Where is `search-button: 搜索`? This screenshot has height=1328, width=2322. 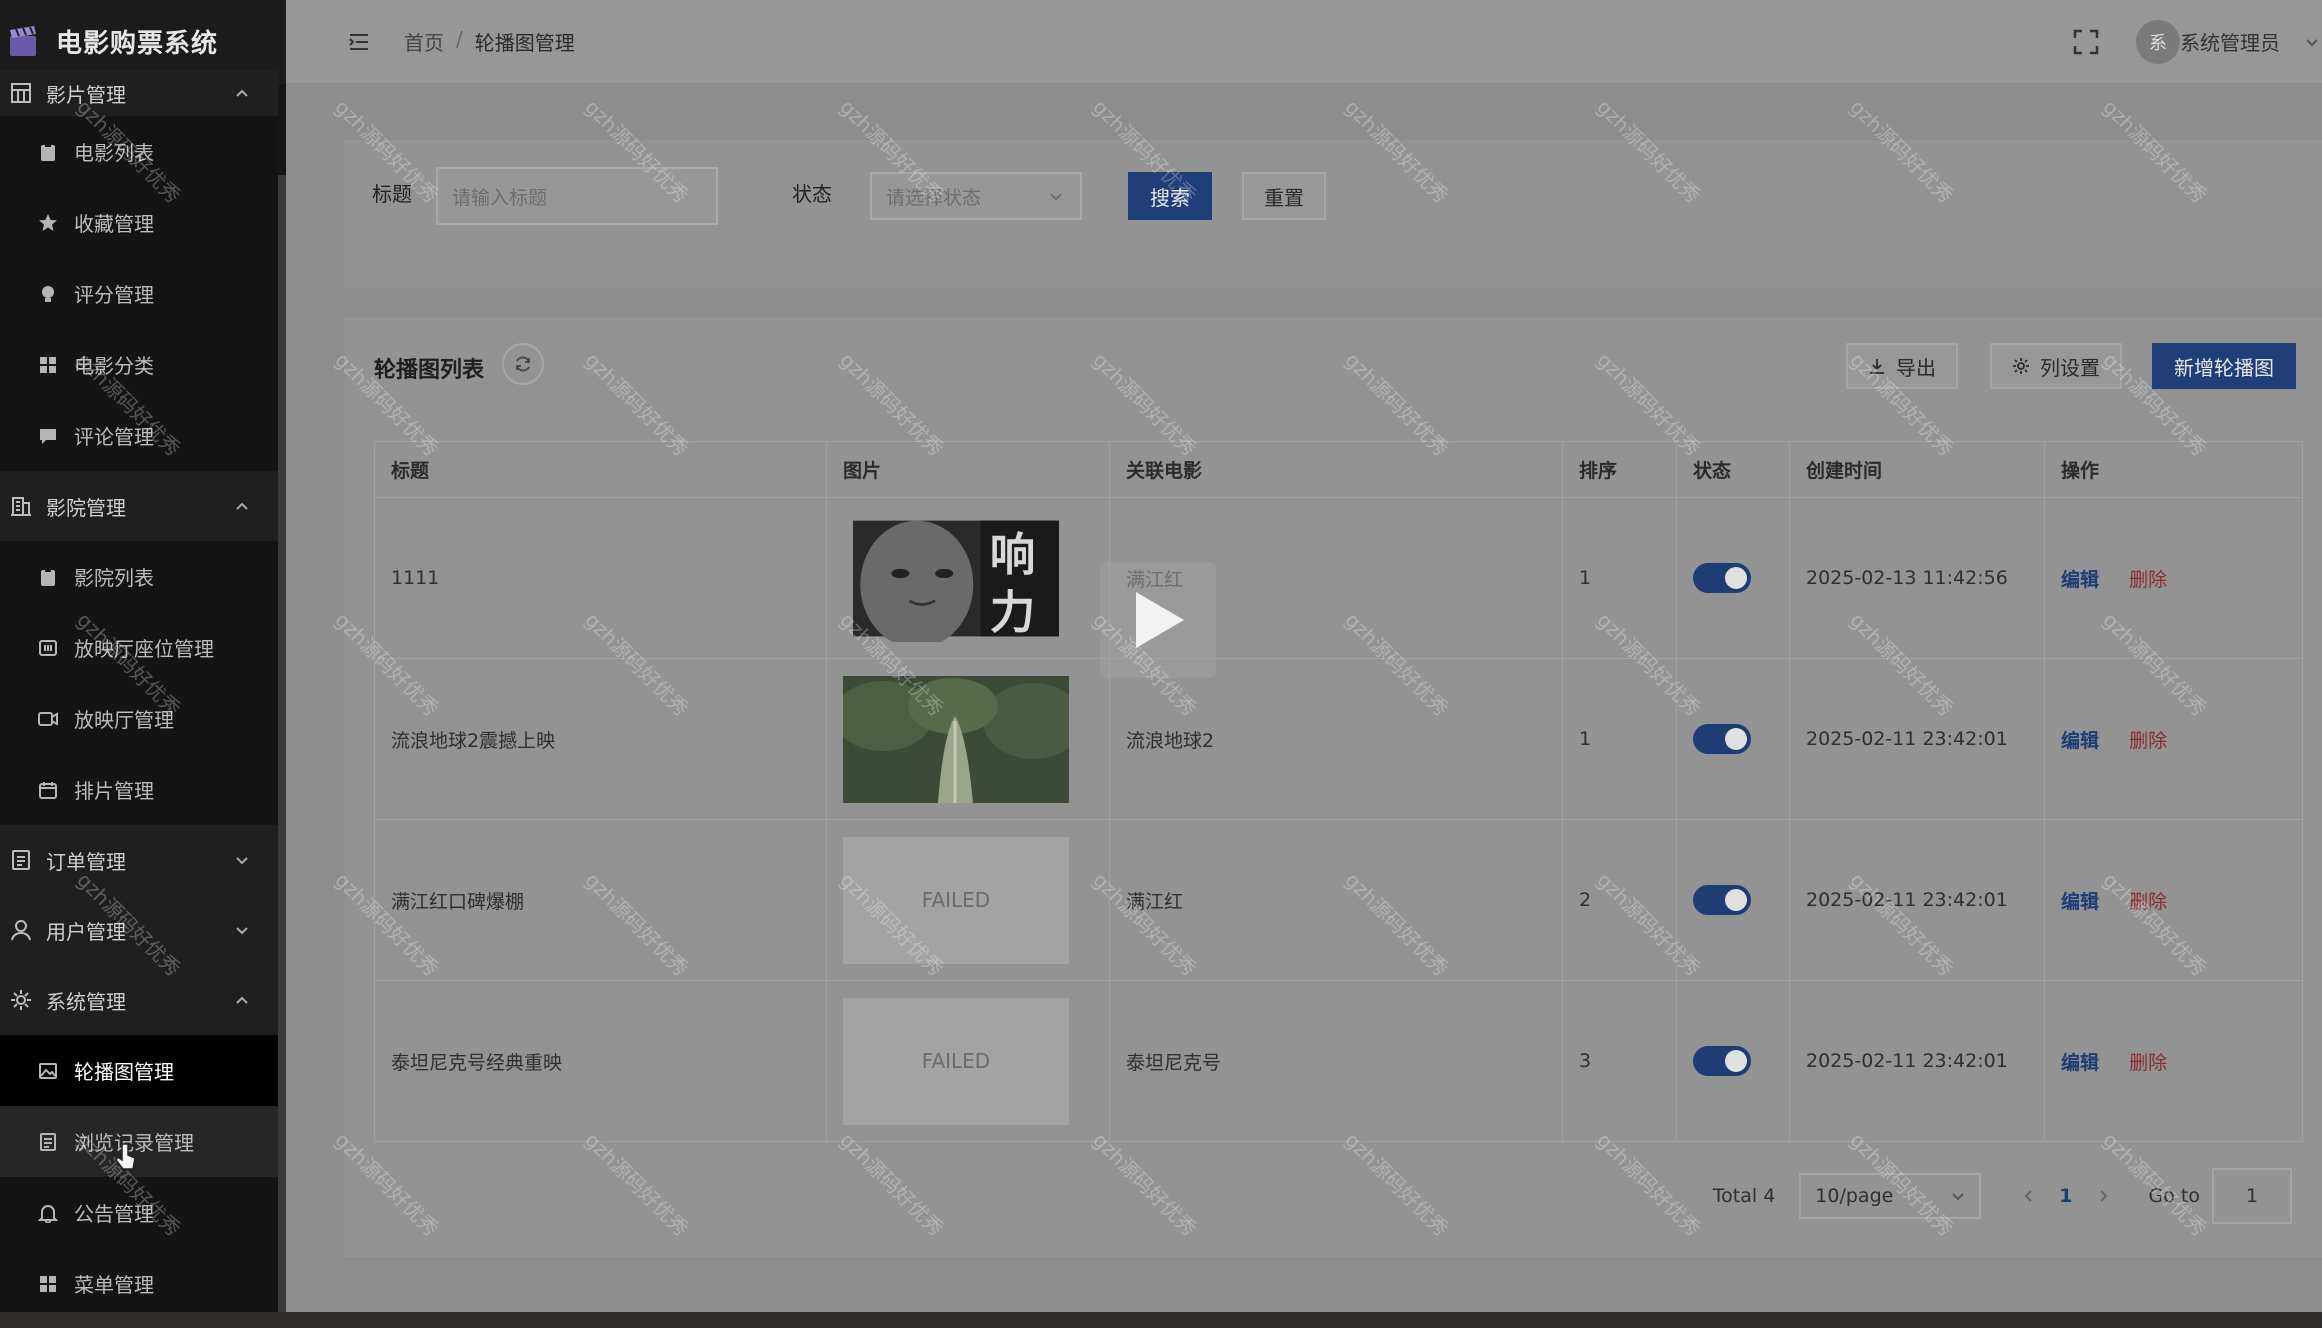
search-button: 搜索 is located at coordinates (1170, 196).